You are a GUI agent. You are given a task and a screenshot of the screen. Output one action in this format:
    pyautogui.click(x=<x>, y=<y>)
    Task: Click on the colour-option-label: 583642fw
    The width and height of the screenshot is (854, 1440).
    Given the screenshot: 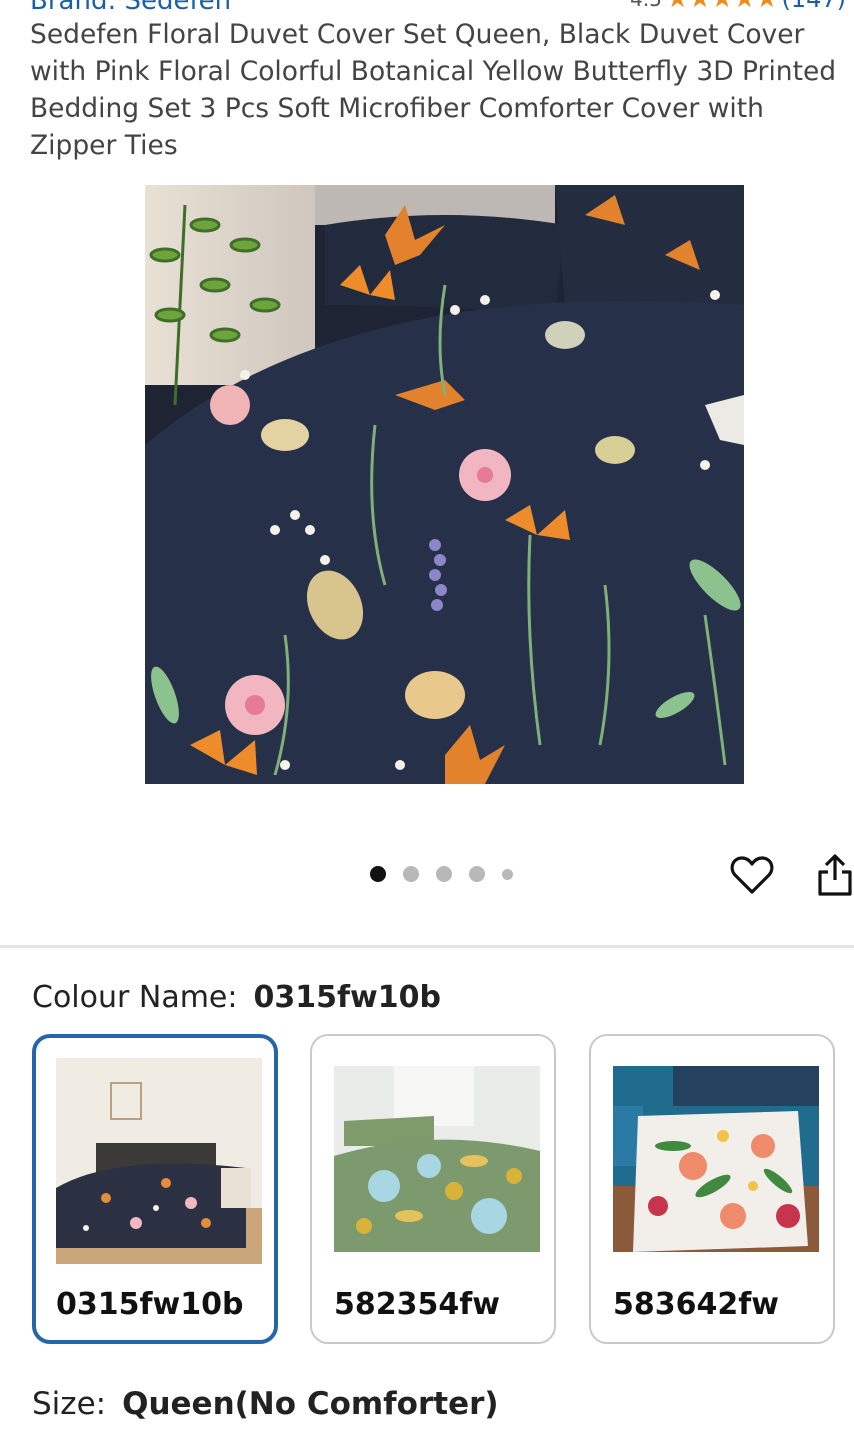 What is the action you would take?
    pyautogui.click(x=696, y=1304)
    